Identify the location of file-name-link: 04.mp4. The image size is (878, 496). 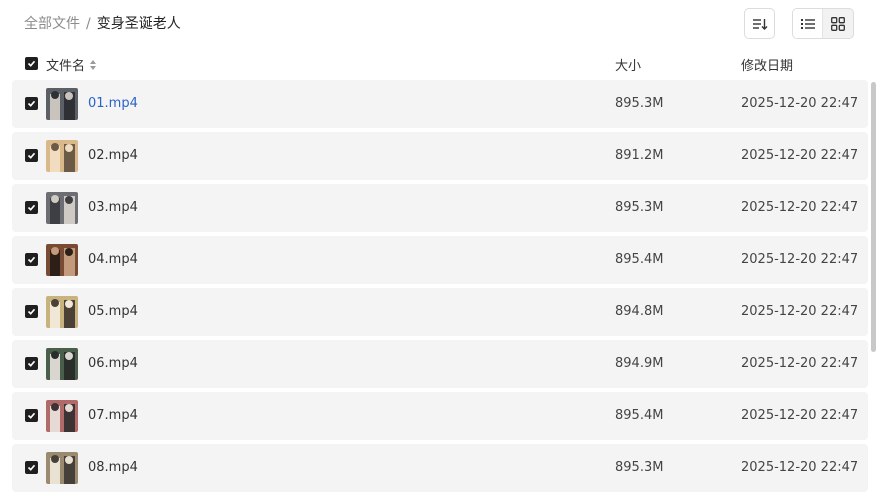
(113, 259).